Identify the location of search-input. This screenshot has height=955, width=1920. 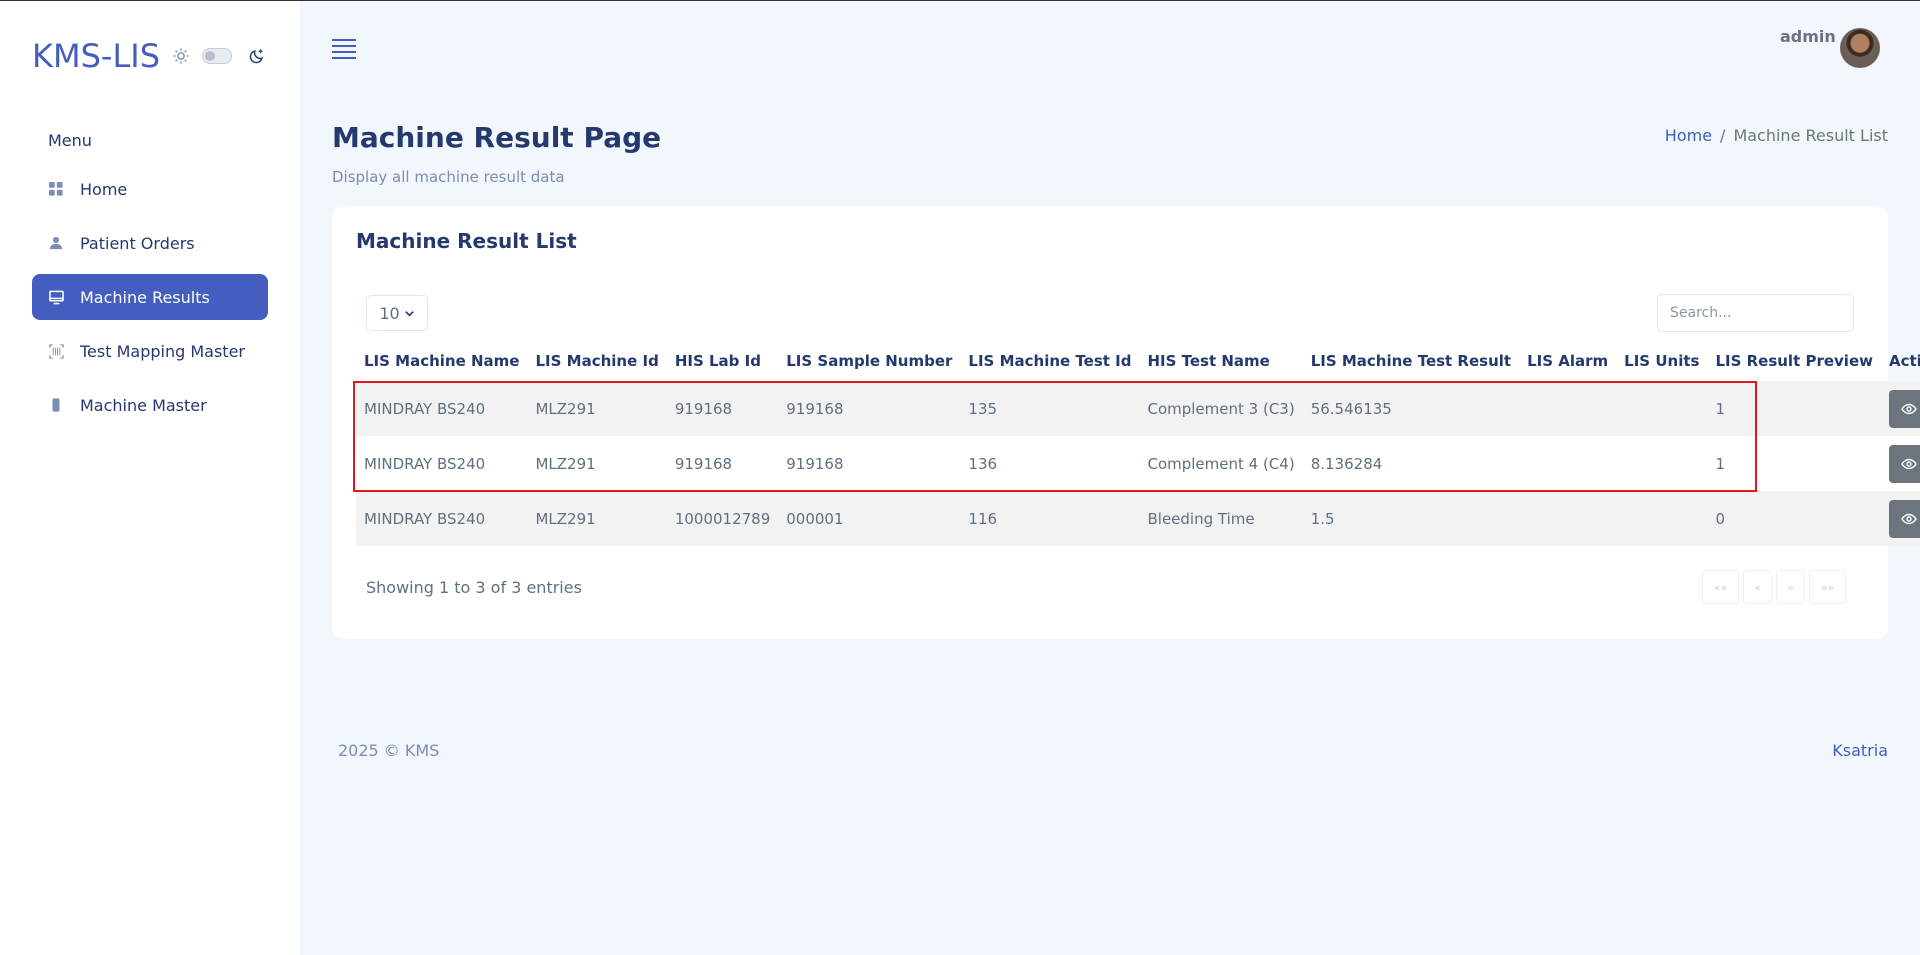
(1755, 313).